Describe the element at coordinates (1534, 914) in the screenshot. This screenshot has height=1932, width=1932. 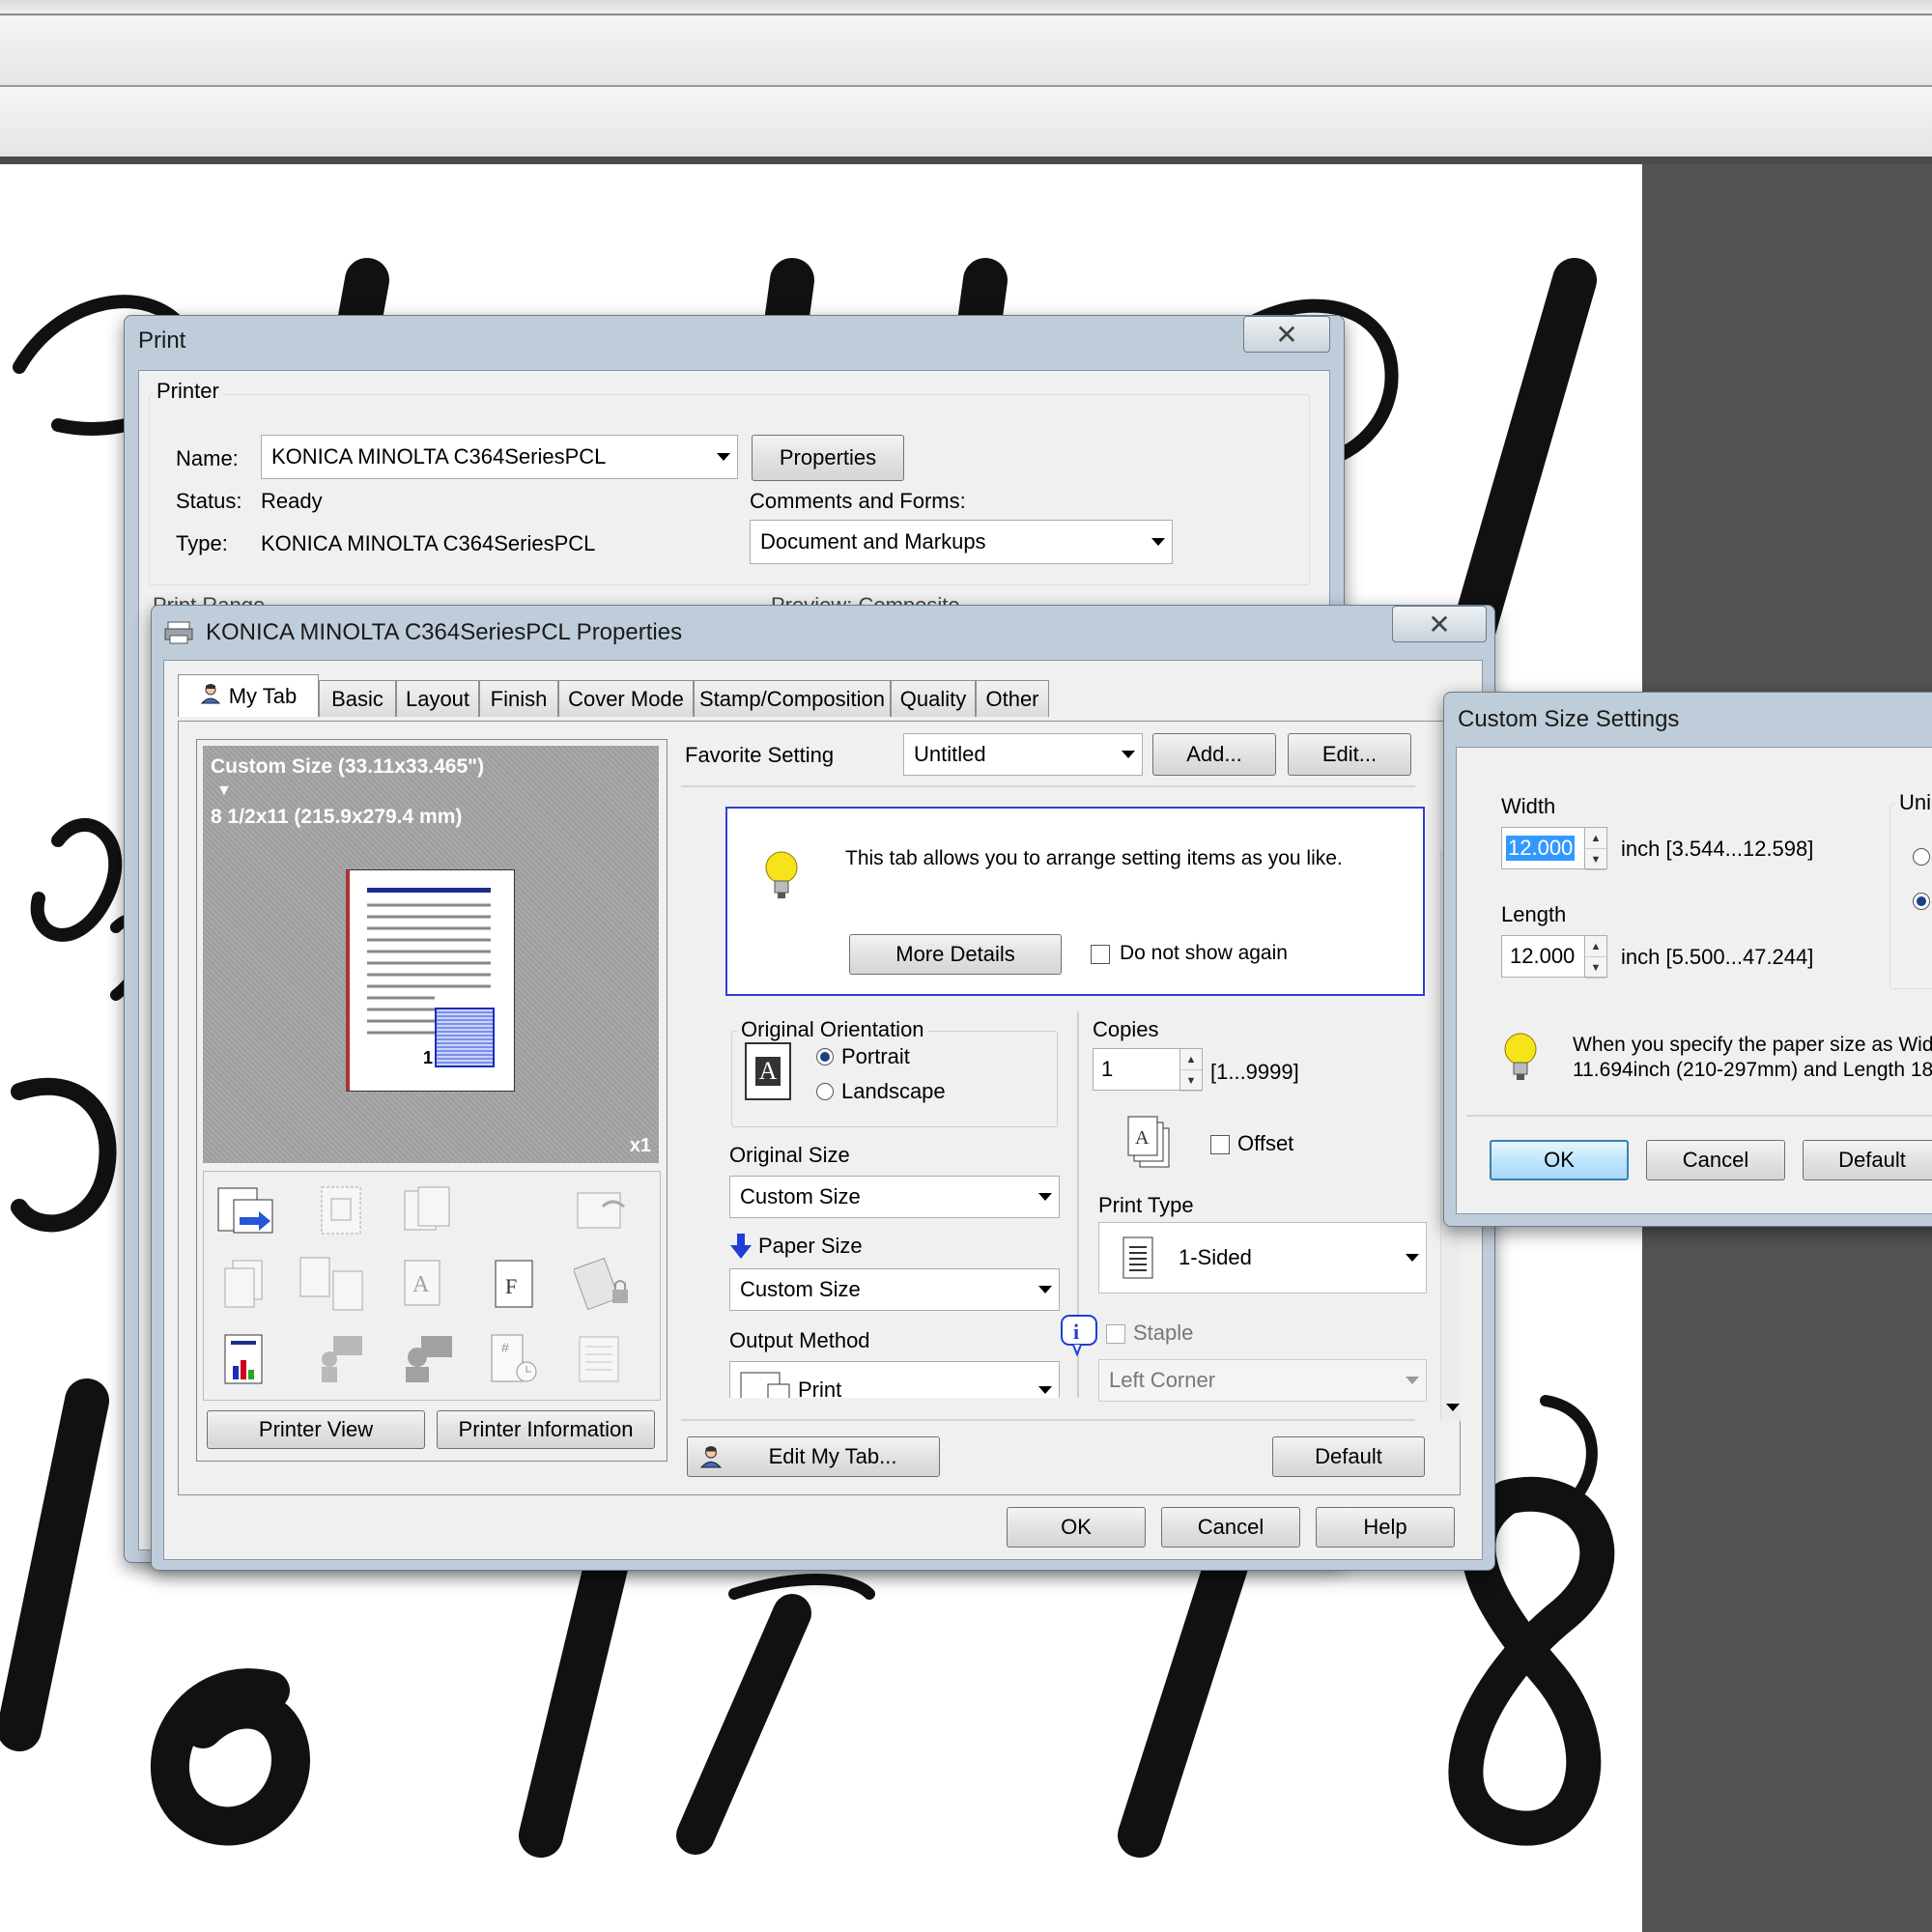
I see `length-label: Length` at that location.